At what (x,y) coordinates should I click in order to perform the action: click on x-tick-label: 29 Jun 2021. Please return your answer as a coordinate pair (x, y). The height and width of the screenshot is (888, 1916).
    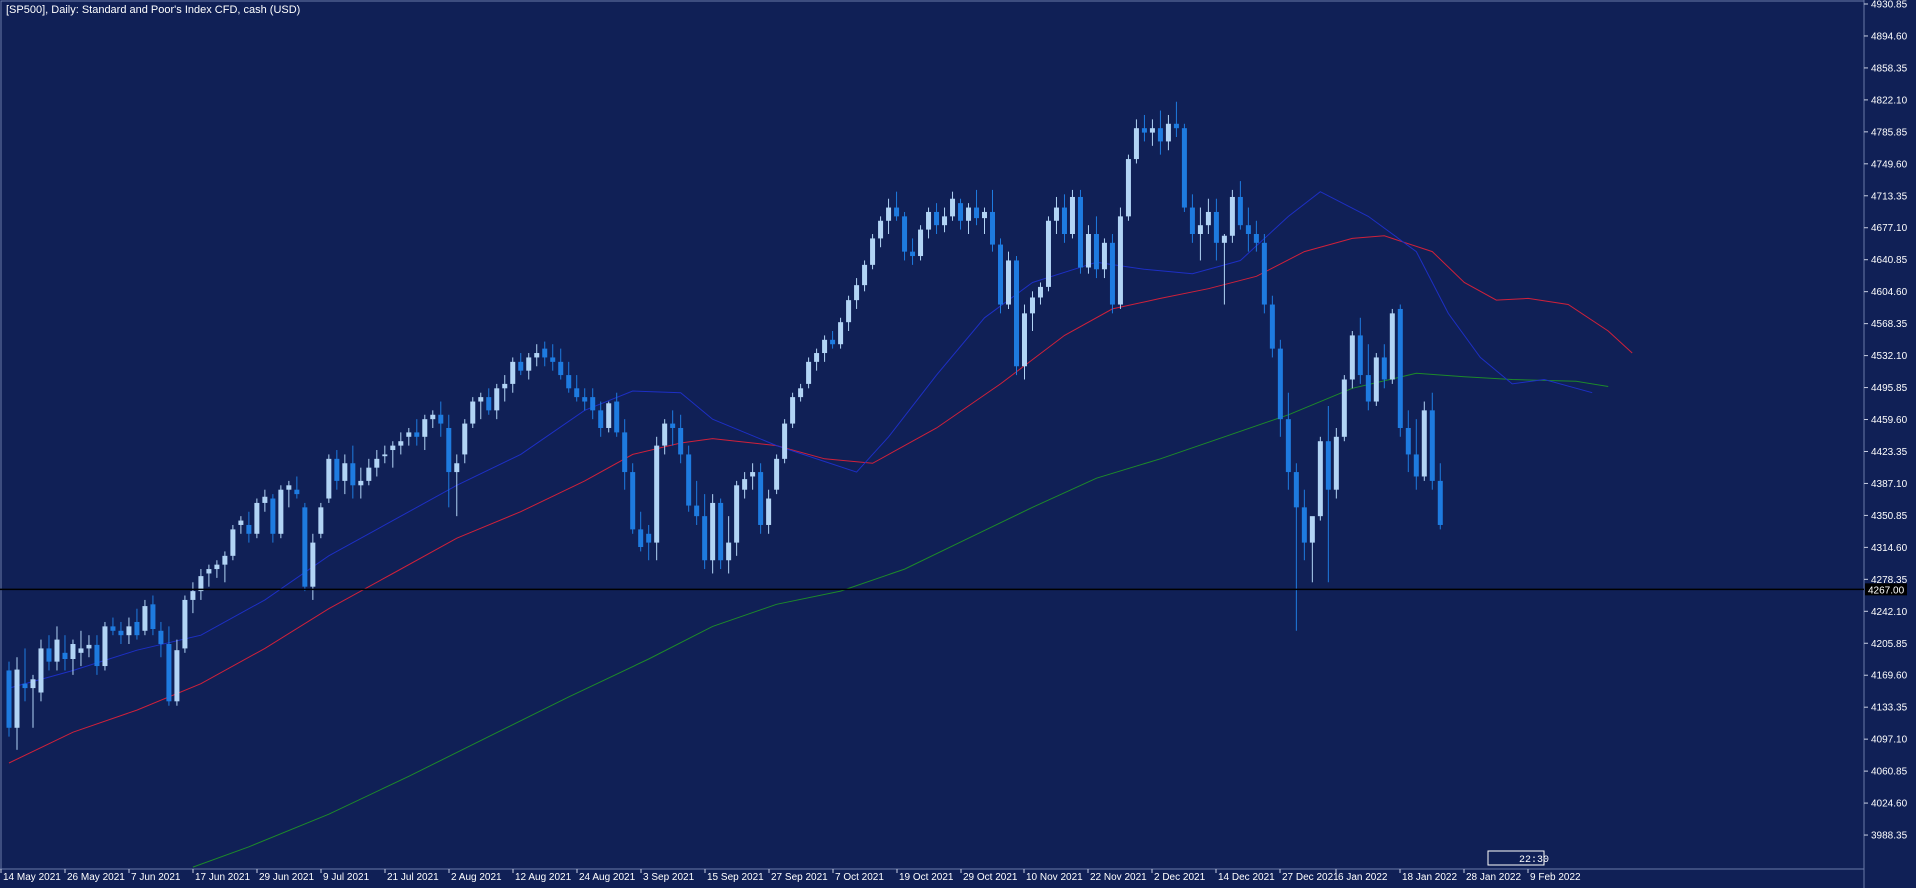
    Looking at the image, I should click on (286, 877).